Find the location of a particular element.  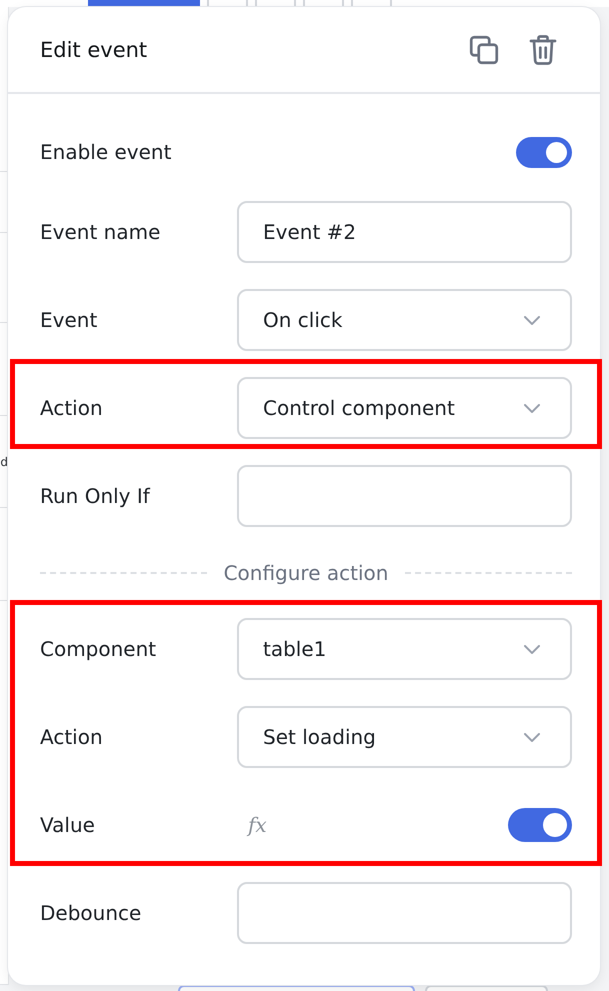

dropdown: On click is located at coordinates (404, 320).